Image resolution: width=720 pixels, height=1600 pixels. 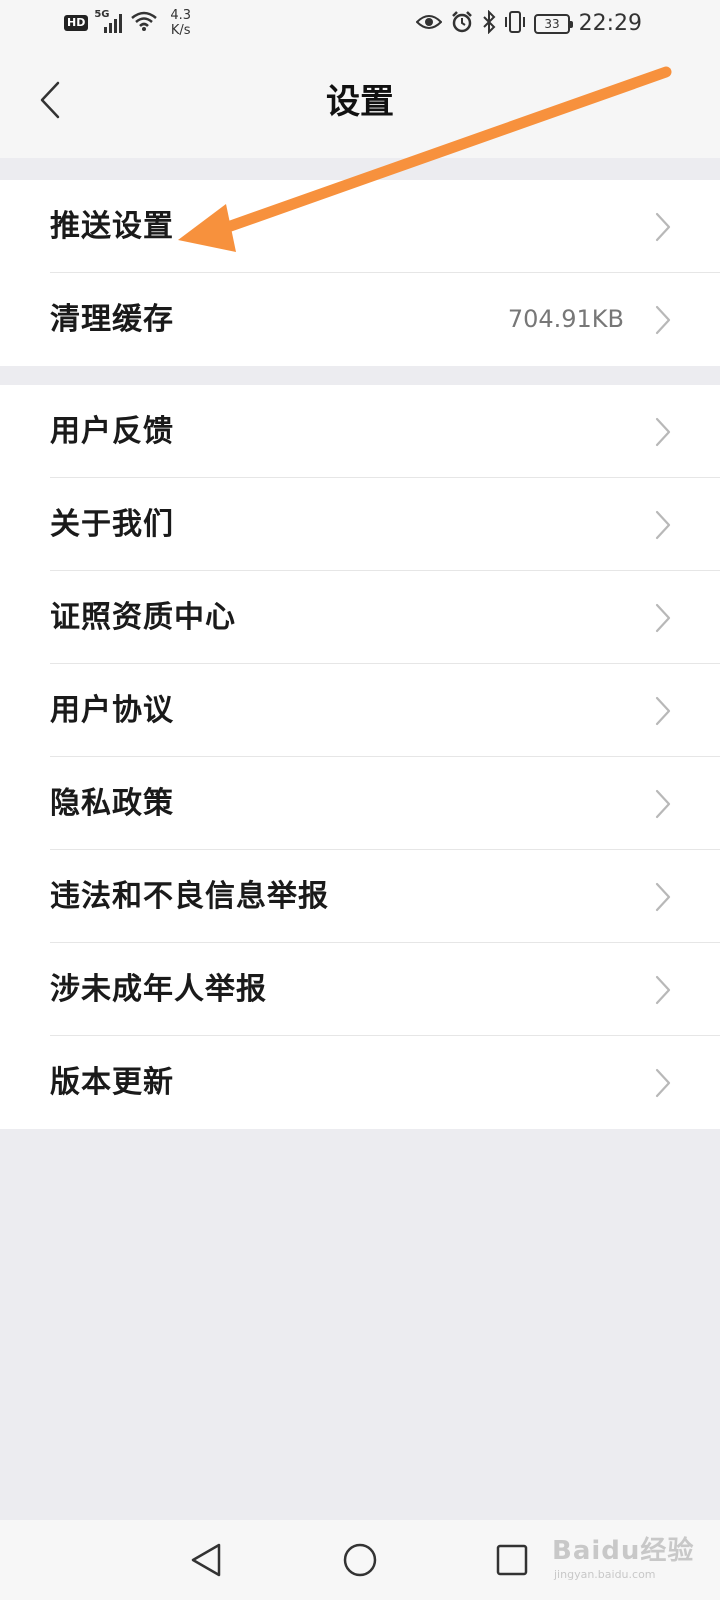 I want to click on row-report-minors: 涉未成年人举报, so click(x=360, y=989).